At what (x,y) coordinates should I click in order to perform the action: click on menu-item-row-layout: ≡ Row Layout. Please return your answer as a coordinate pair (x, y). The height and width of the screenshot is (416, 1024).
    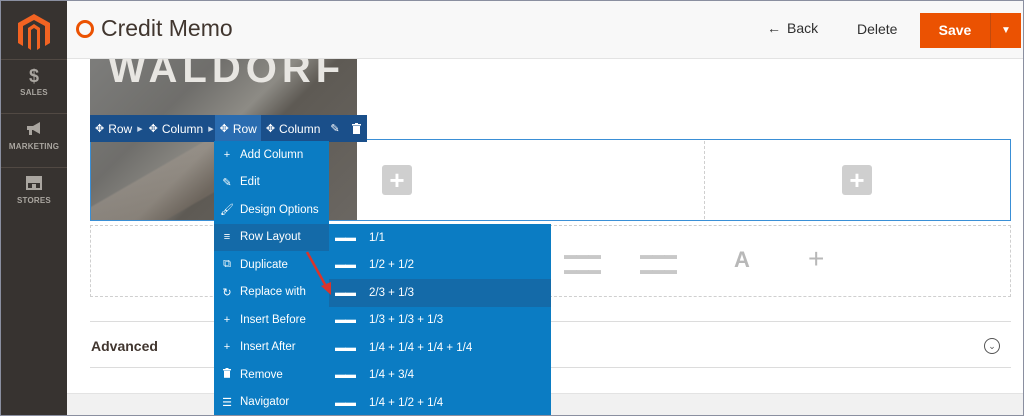
    Looking at the image, I should click on (271, 237).